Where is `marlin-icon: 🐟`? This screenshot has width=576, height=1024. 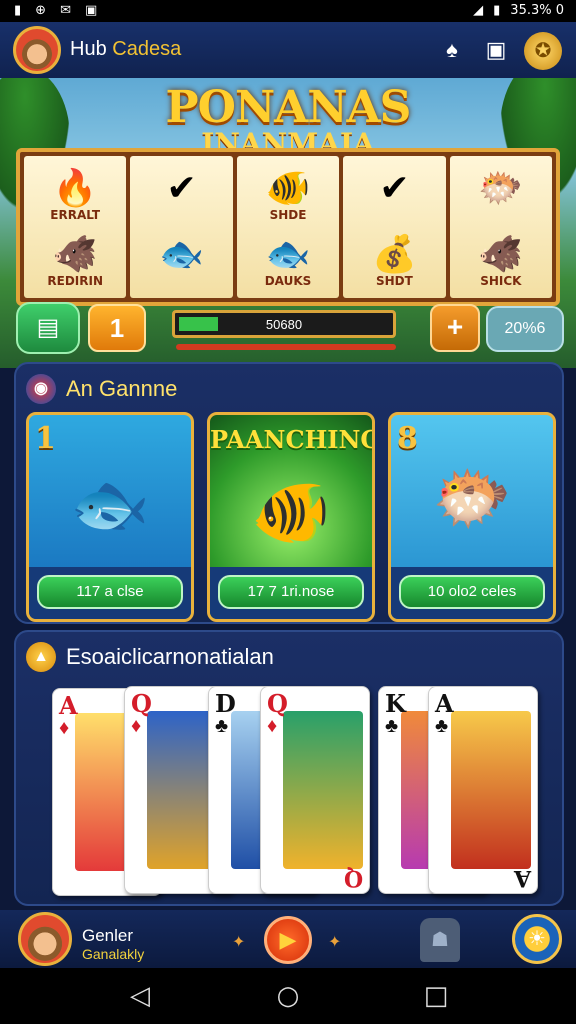 marlin-icon: 🐟 is located at coordinates (110, 504).